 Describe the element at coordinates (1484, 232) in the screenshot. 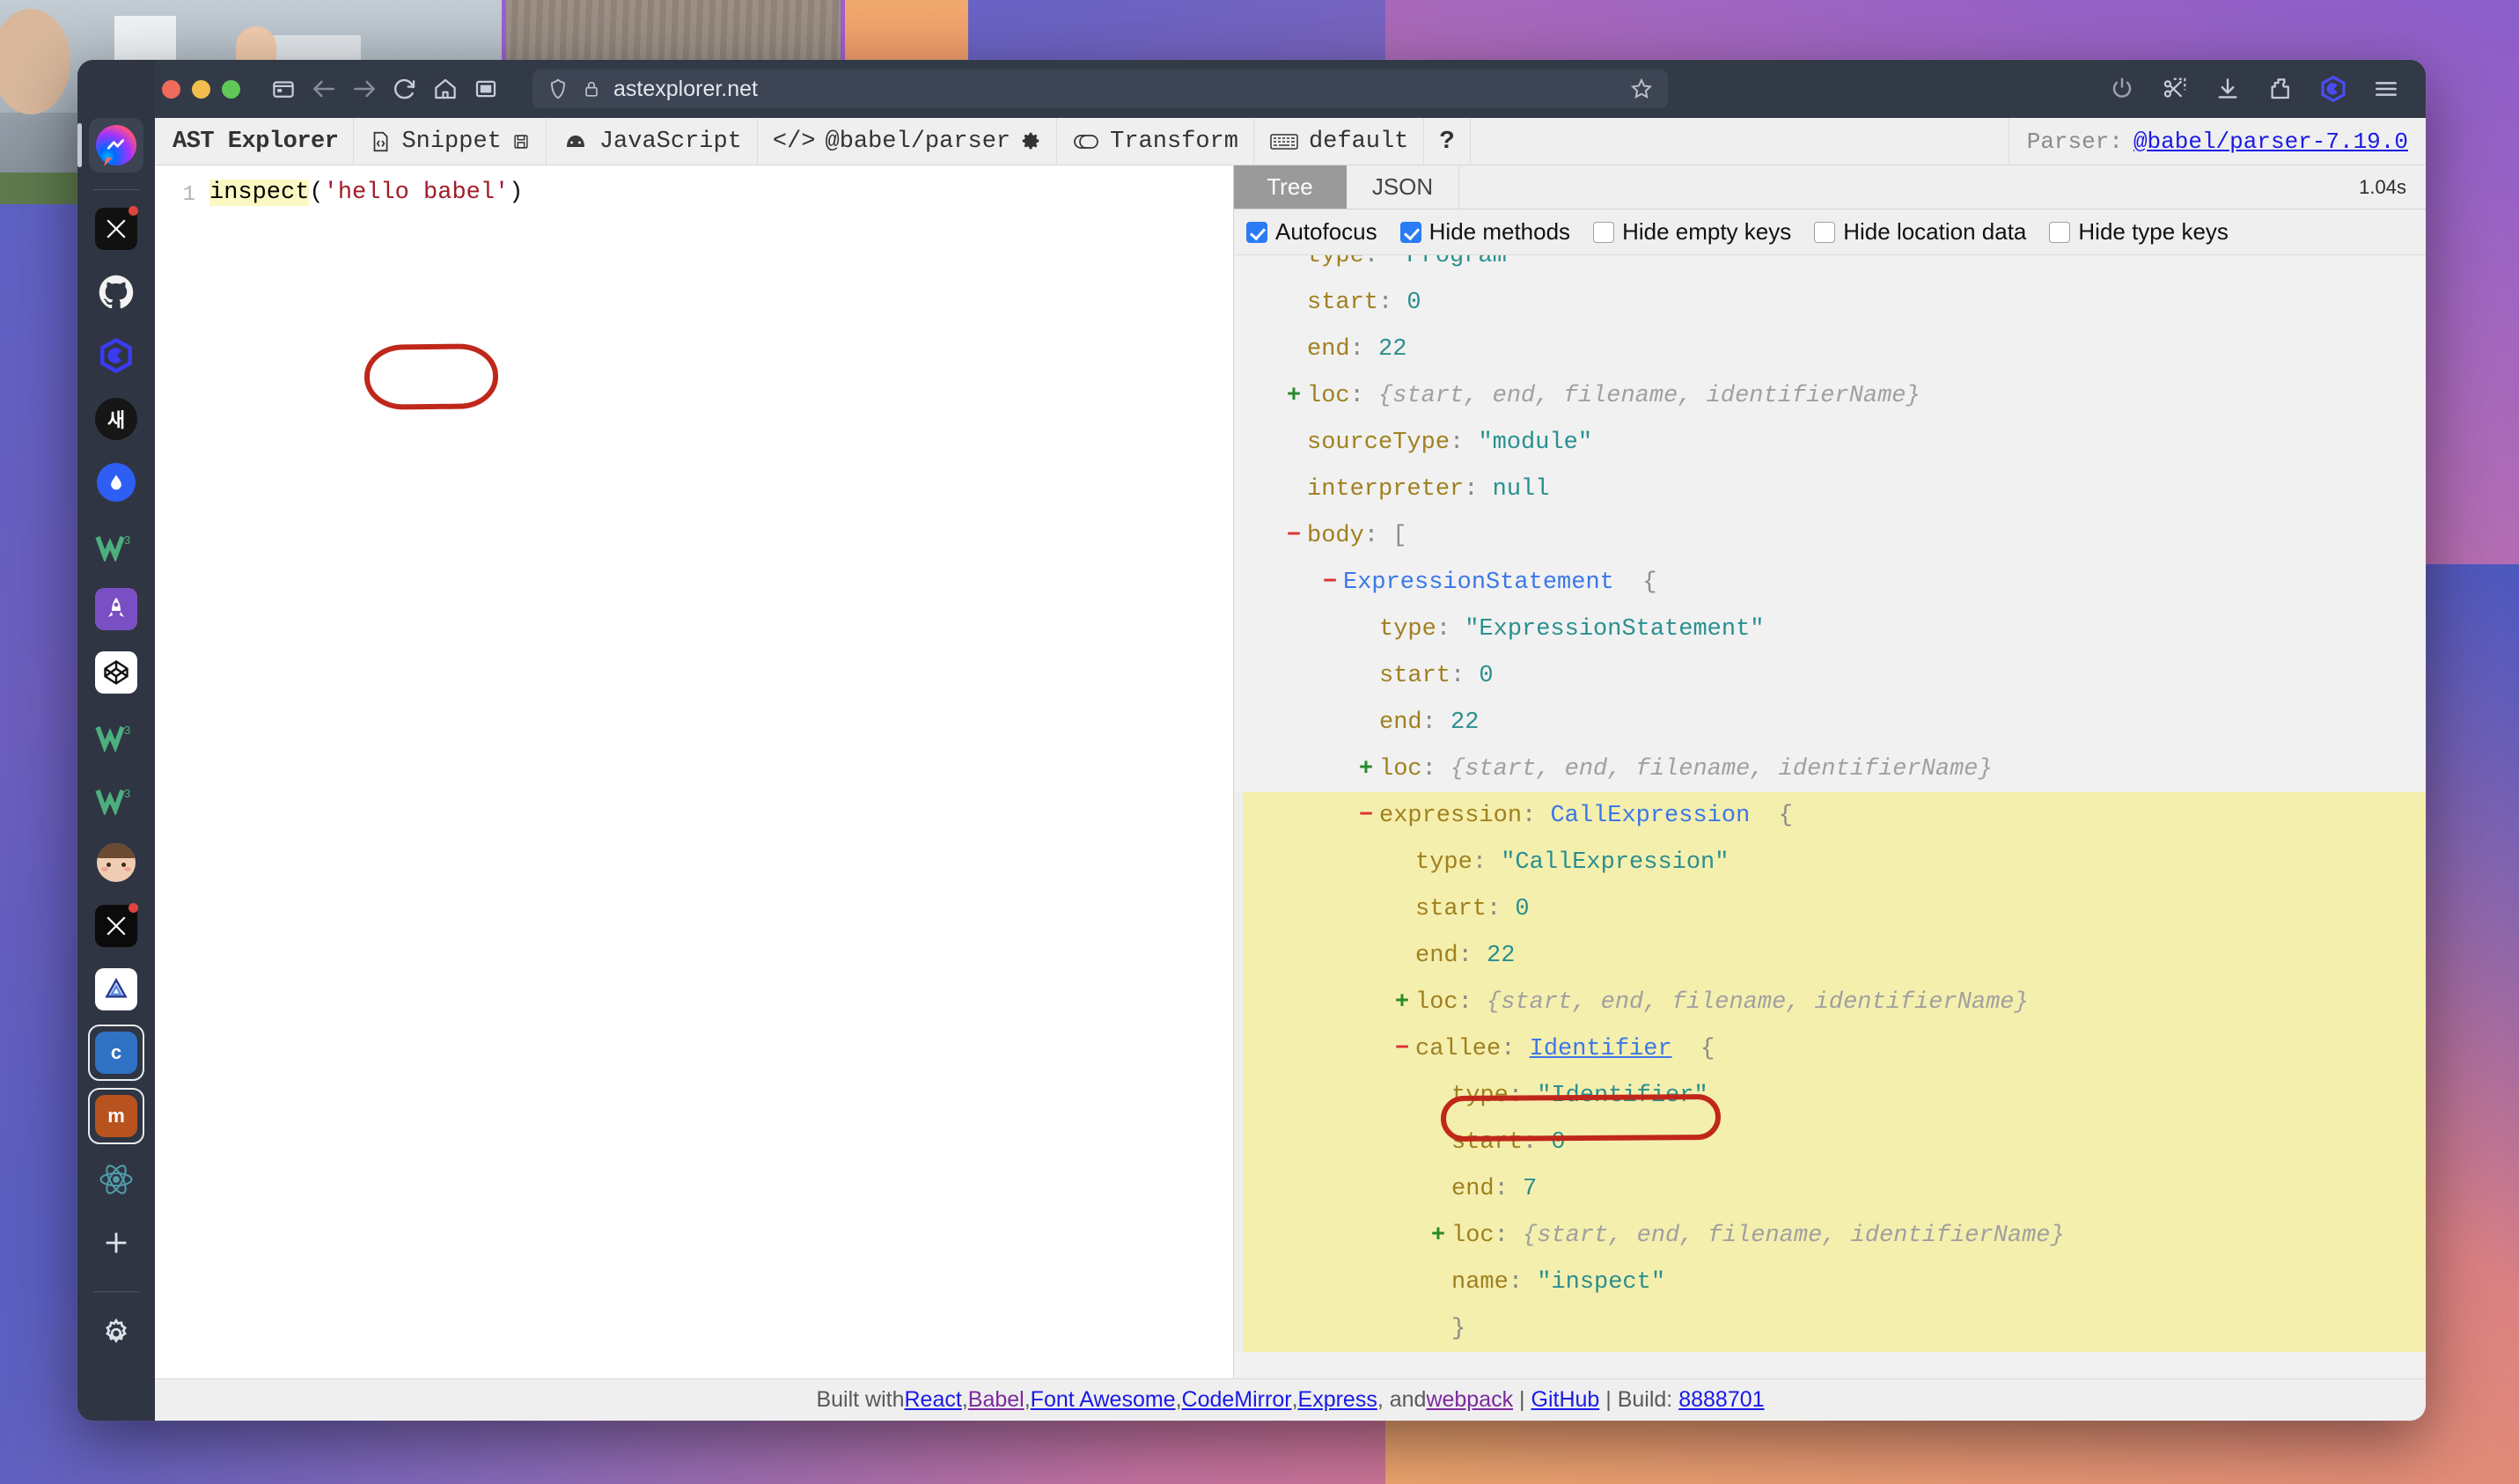

I see `option-hide-methods: Hide methods` at that location.